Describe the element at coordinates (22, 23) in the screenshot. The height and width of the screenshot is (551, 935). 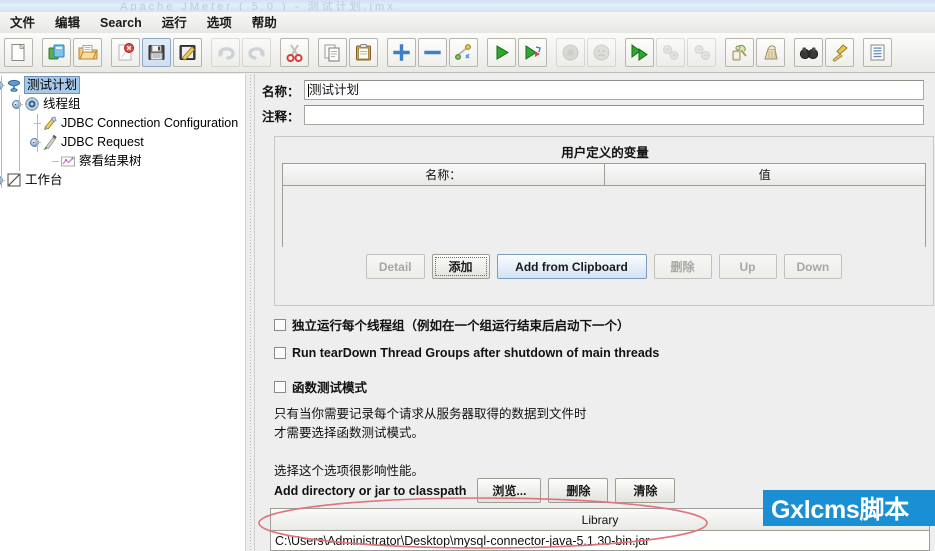
I see `menu-file: 文件` at that location.